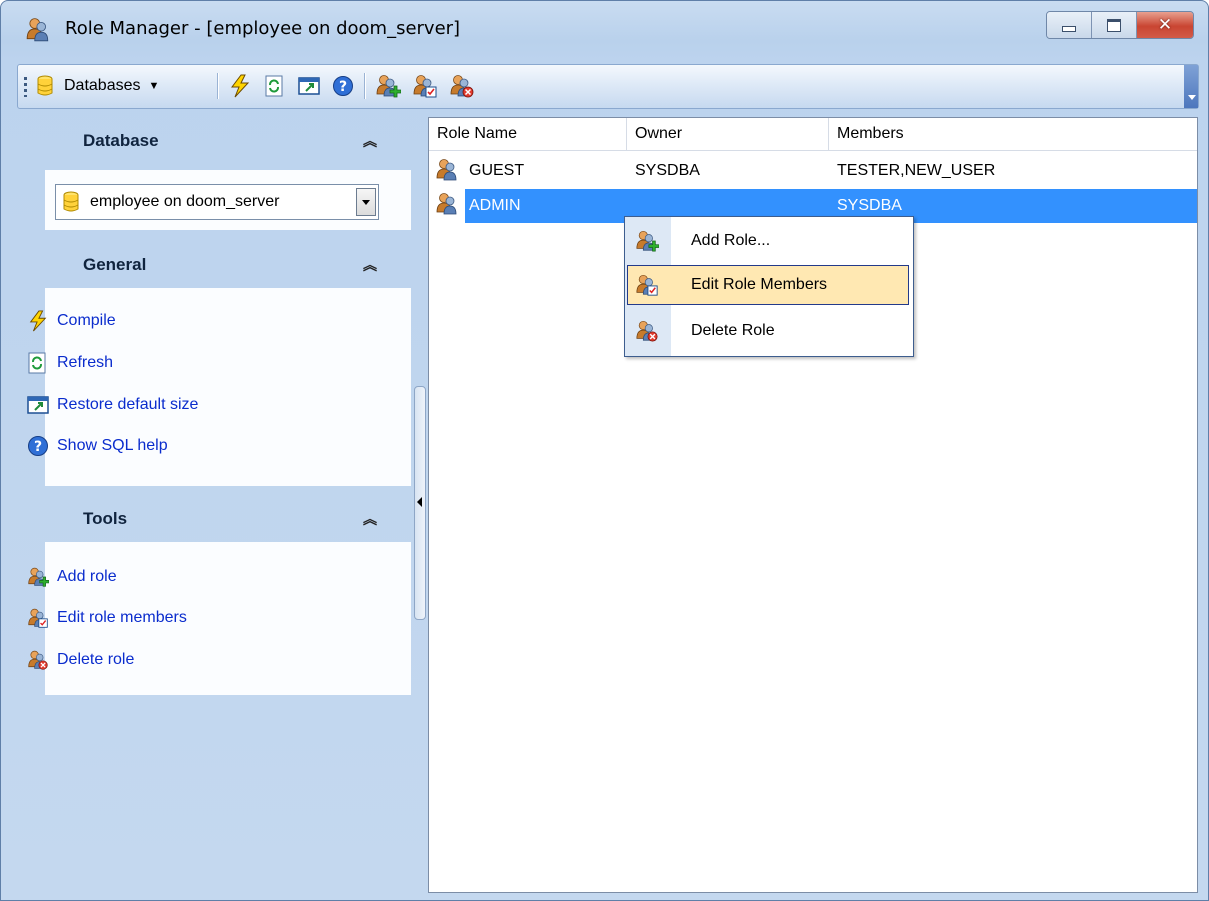 The image size is (1209, 901). I want to click on restore-default-size-button, so click(309, 86).